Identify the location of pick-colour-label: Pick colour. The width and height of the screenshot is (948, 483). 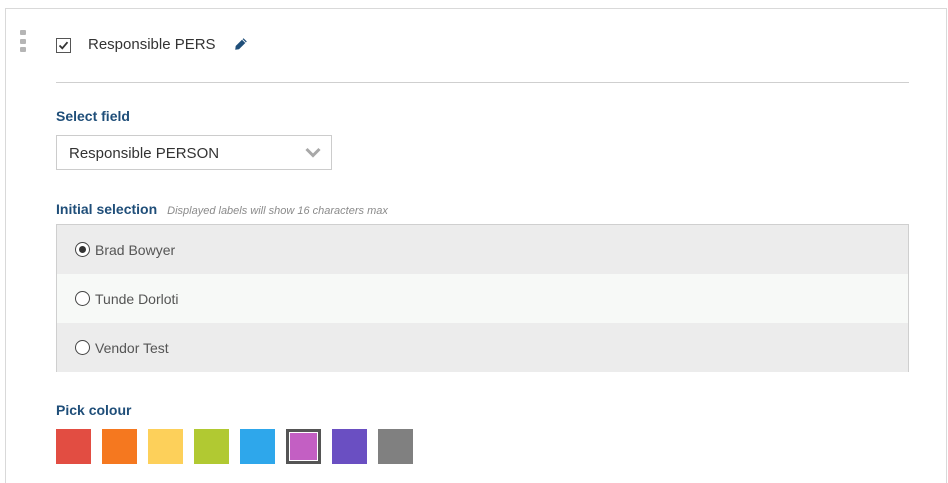
(94, 410).